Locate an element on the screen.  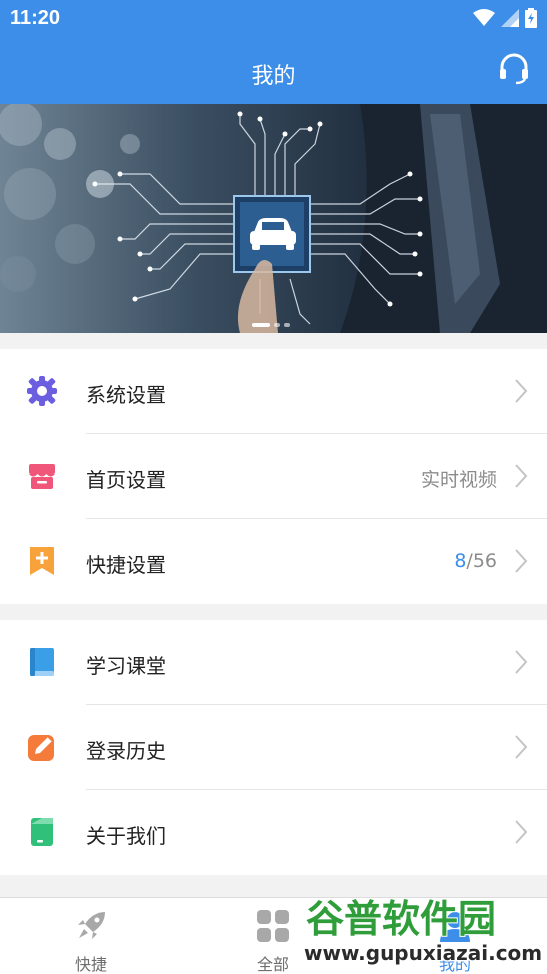
gear-icon is located at coordinates (42, 391).